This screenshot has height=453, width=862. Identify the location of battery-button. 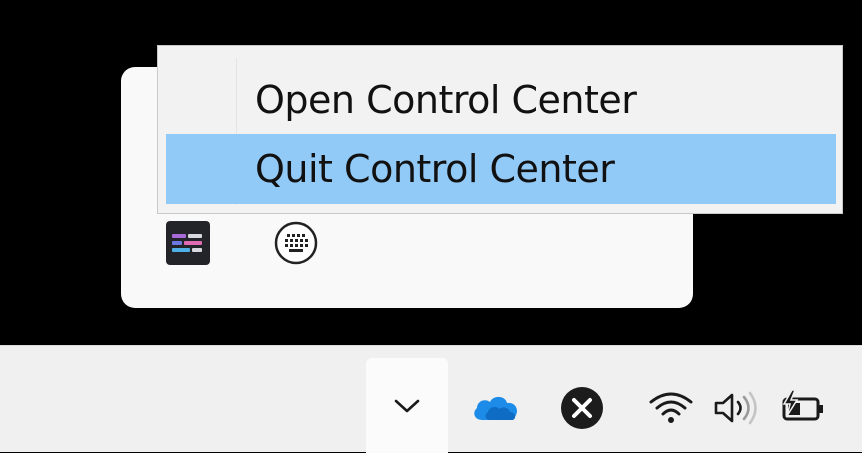
(803, 408).